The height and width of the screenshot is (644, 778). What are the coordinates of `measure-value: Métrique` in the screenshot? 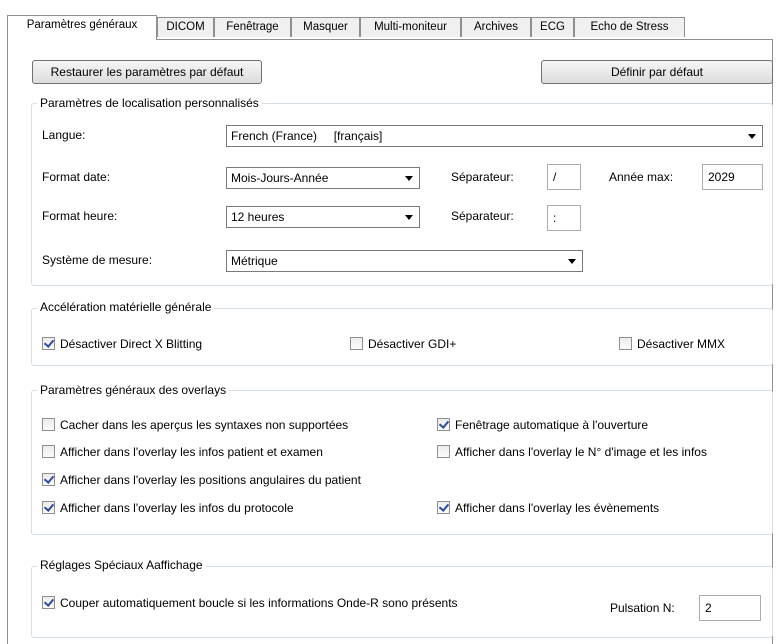 It's located at (254, 261).